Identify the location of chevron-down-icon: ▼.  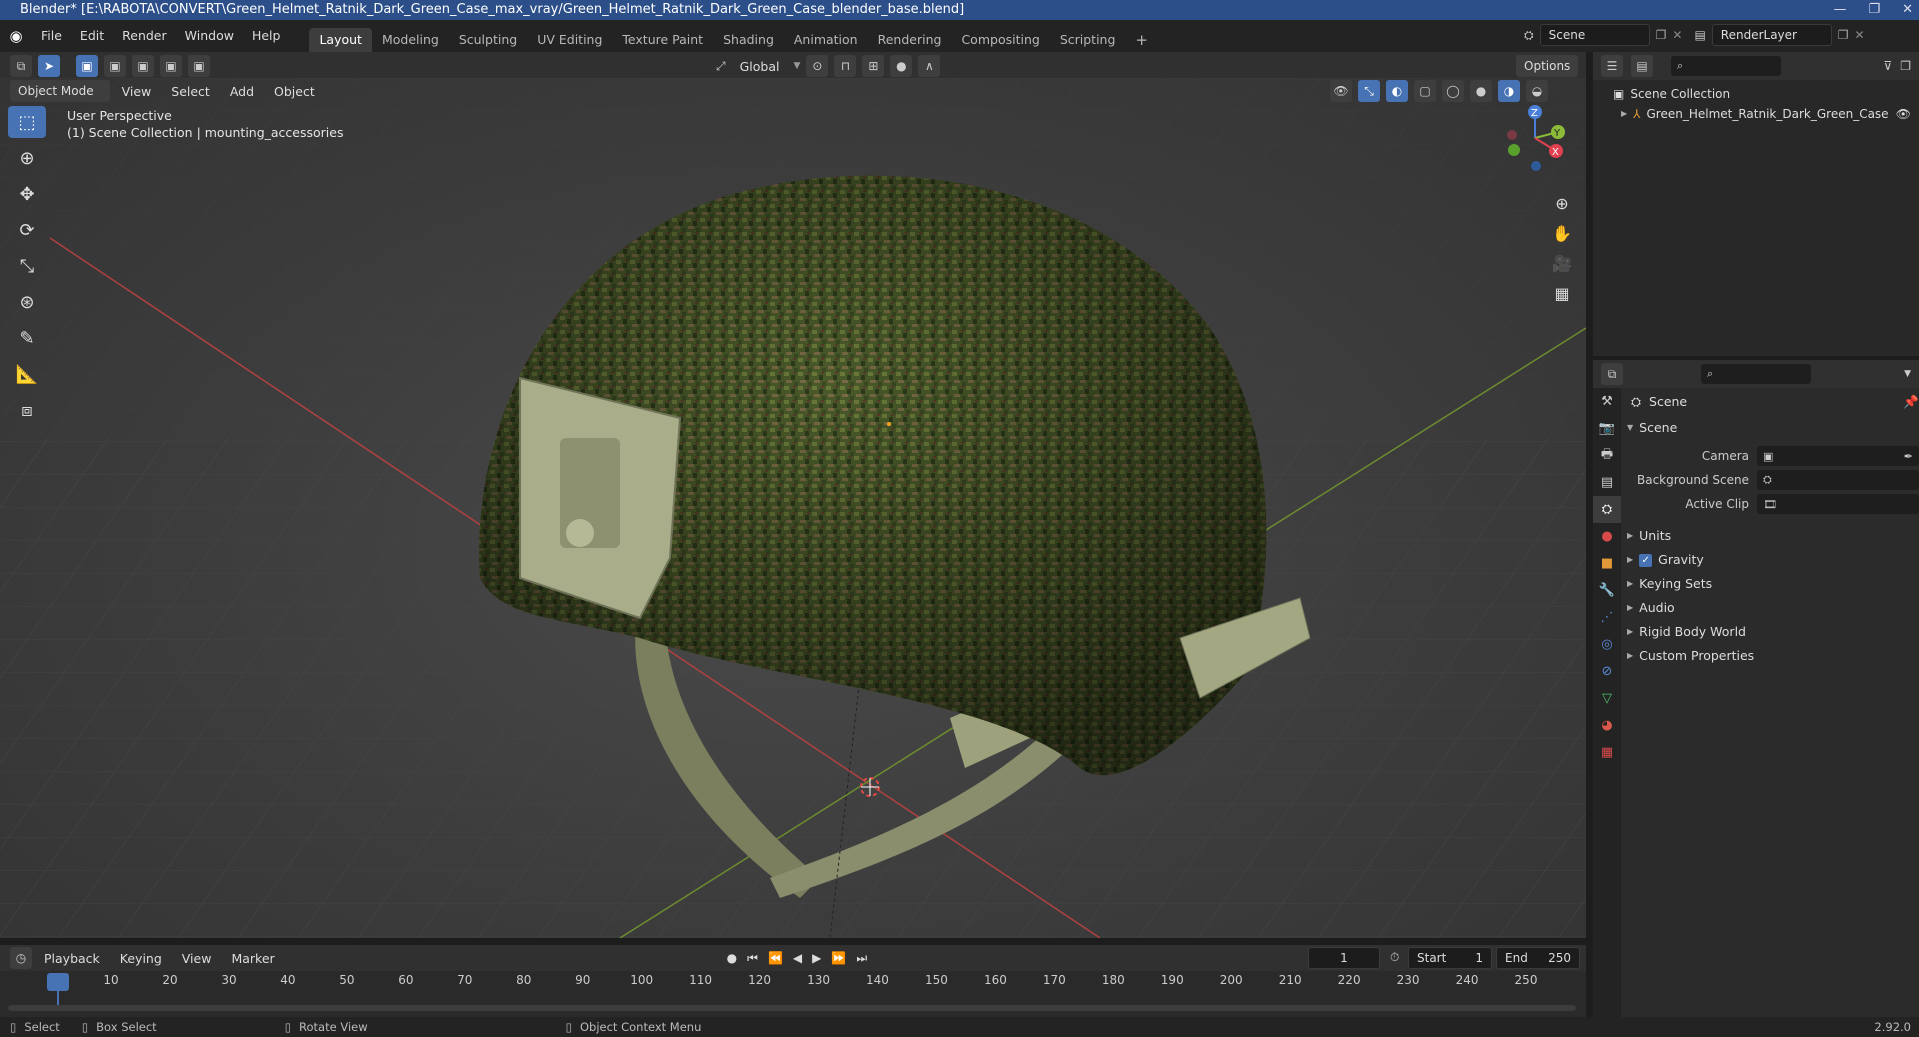
(1907, 374).